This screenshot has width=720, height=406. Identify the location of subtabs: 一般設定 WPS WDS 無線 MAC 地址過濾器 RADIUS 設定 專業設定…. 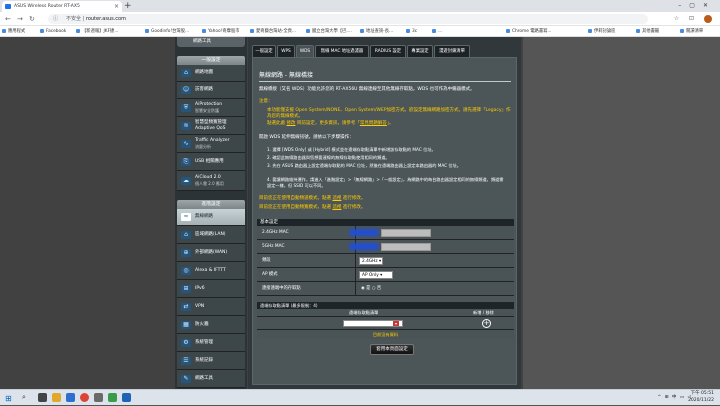
(384, 51).